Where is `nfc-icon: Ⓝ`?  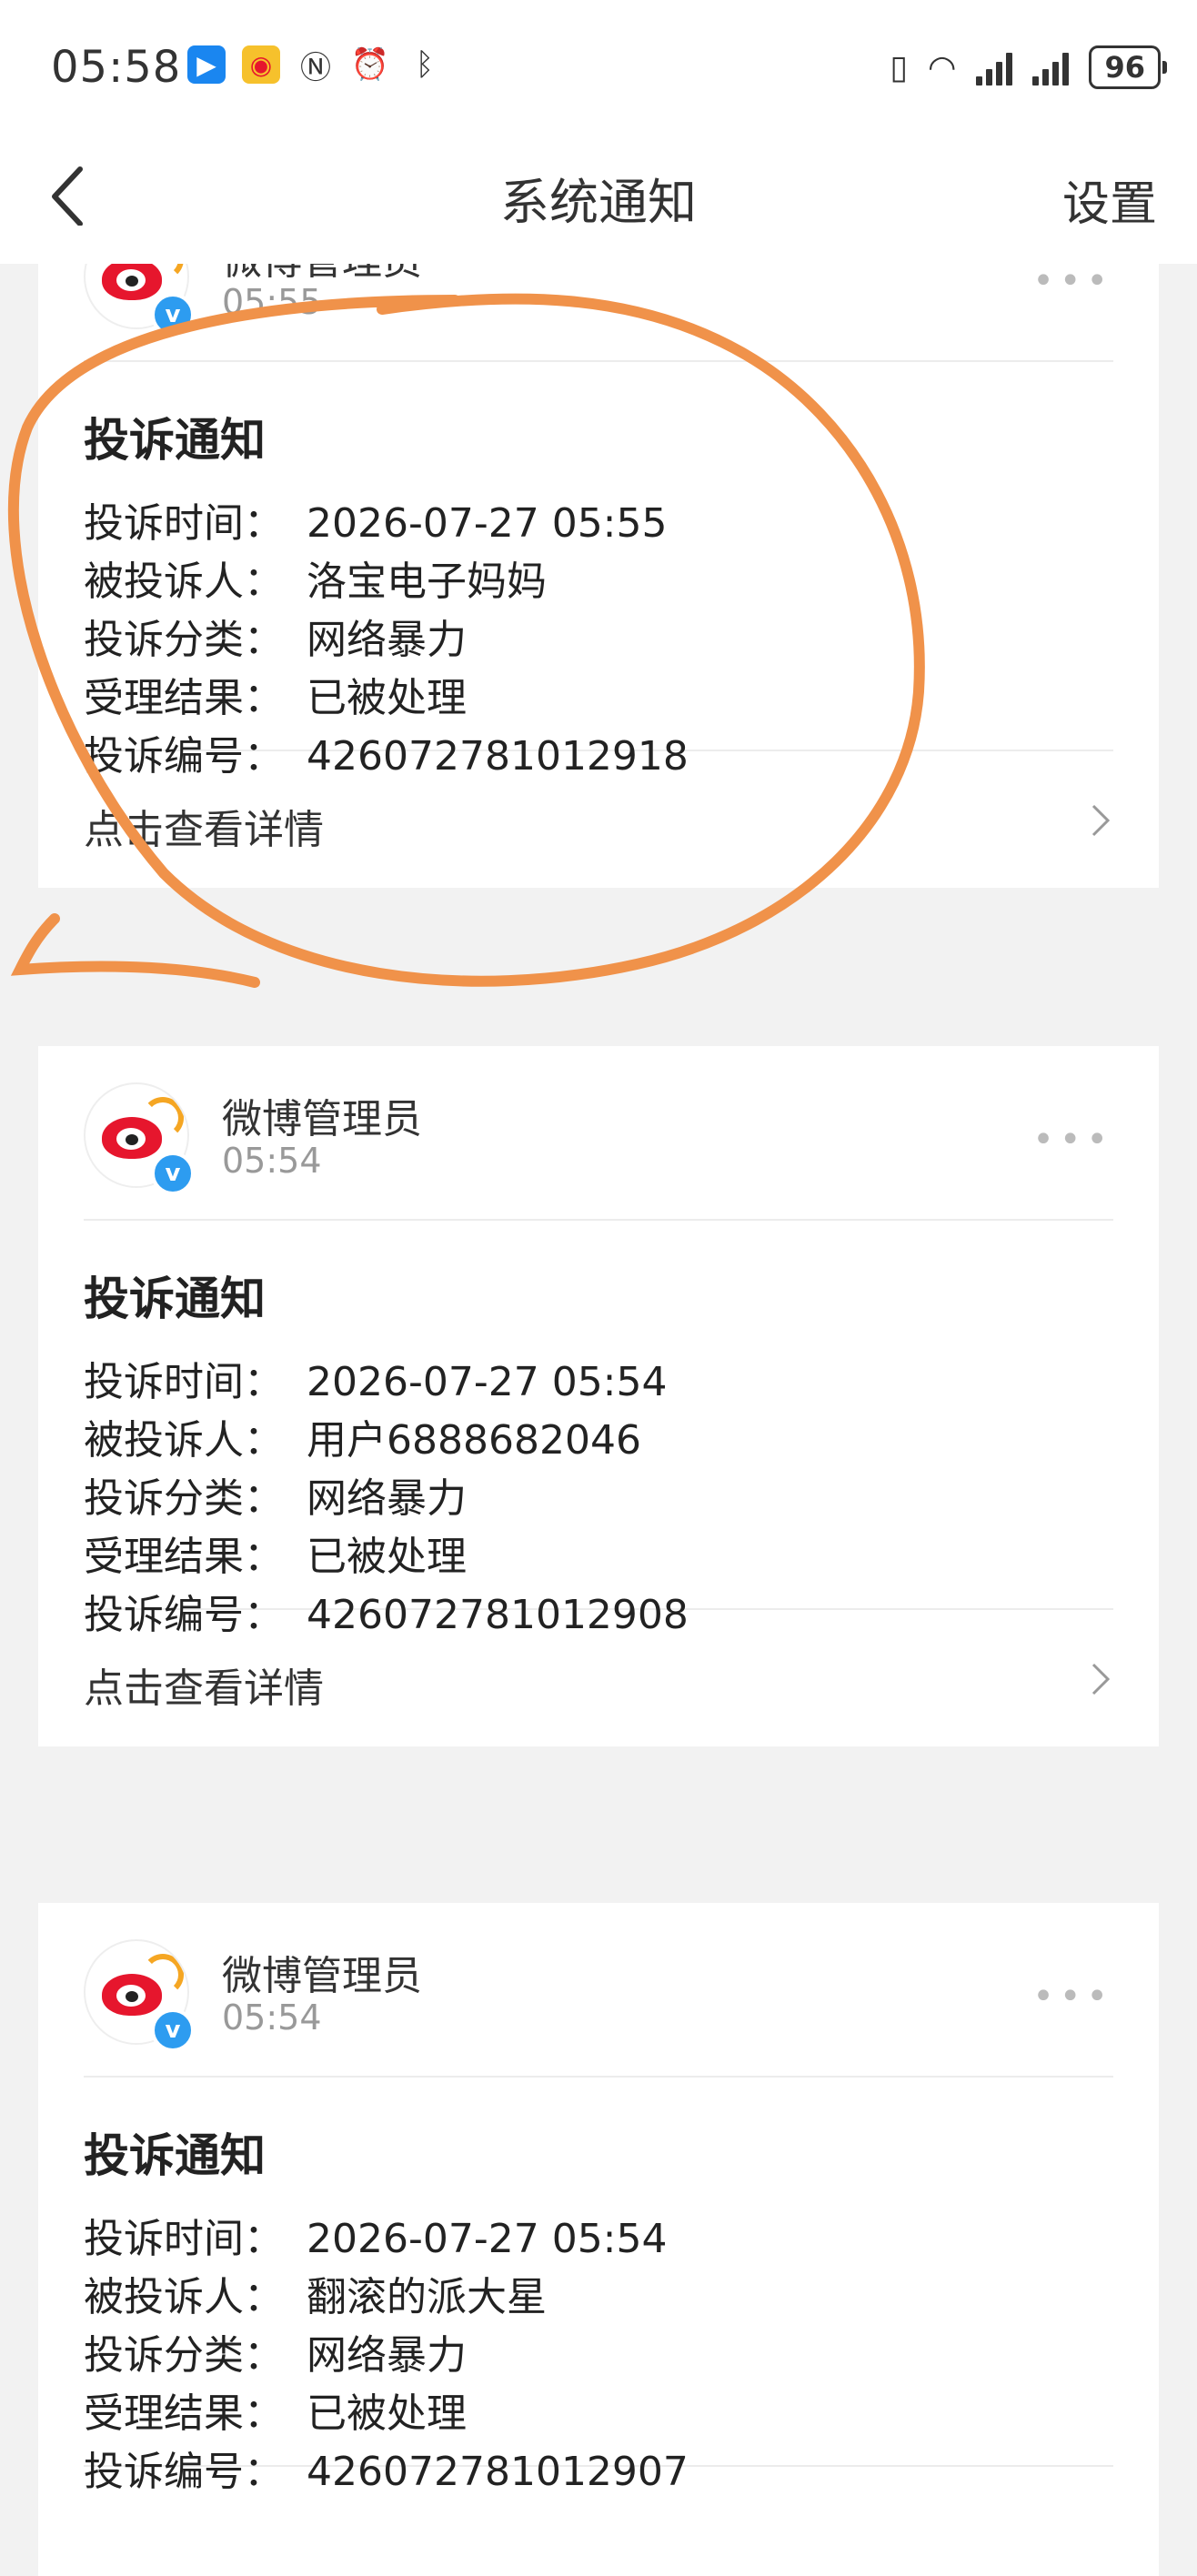 nfc-icon: Ⓝ is located at coordinates (315, 67).